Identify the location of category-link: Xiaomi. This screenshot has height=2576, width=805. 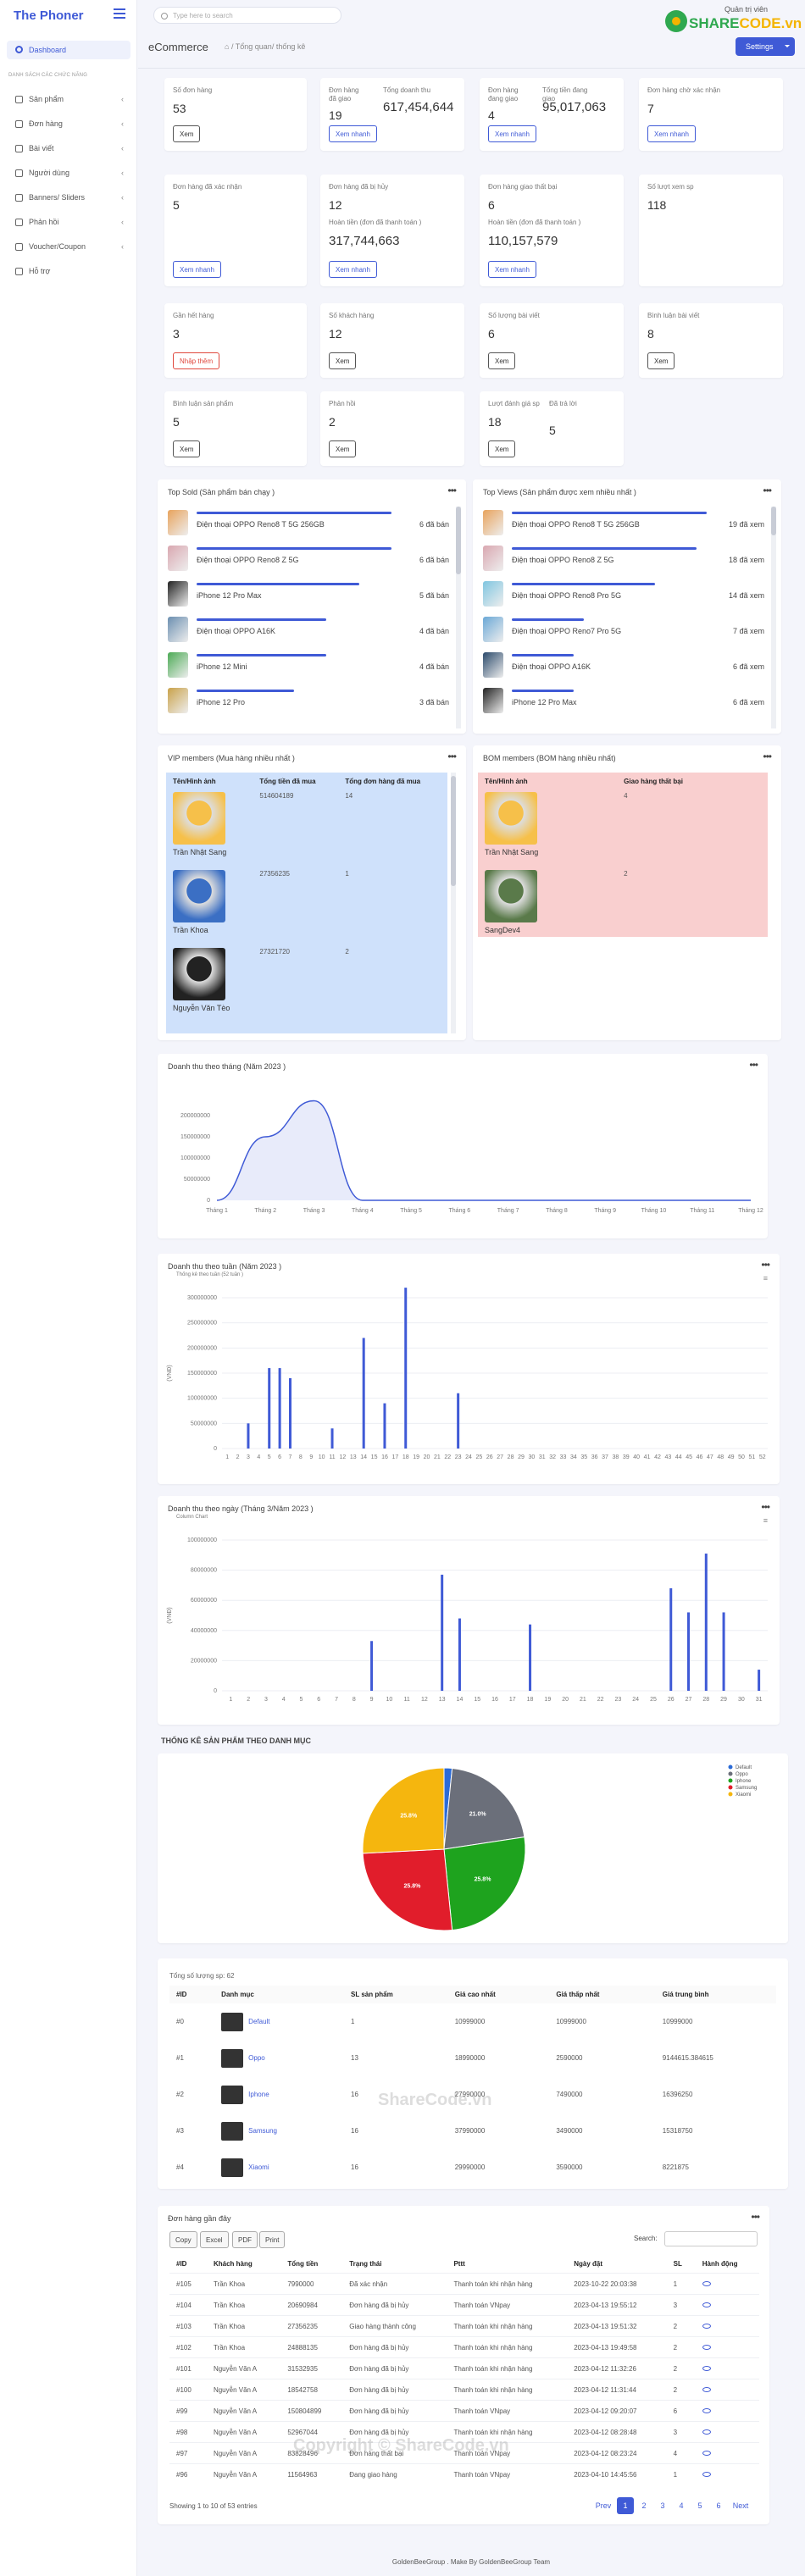
(258, 2167).